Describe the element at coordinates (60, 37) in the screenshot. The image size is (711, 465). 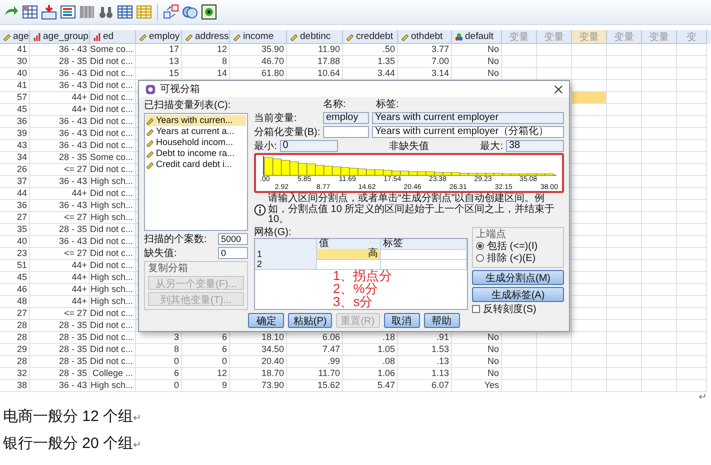
I see `column-header: age_group` at that location.